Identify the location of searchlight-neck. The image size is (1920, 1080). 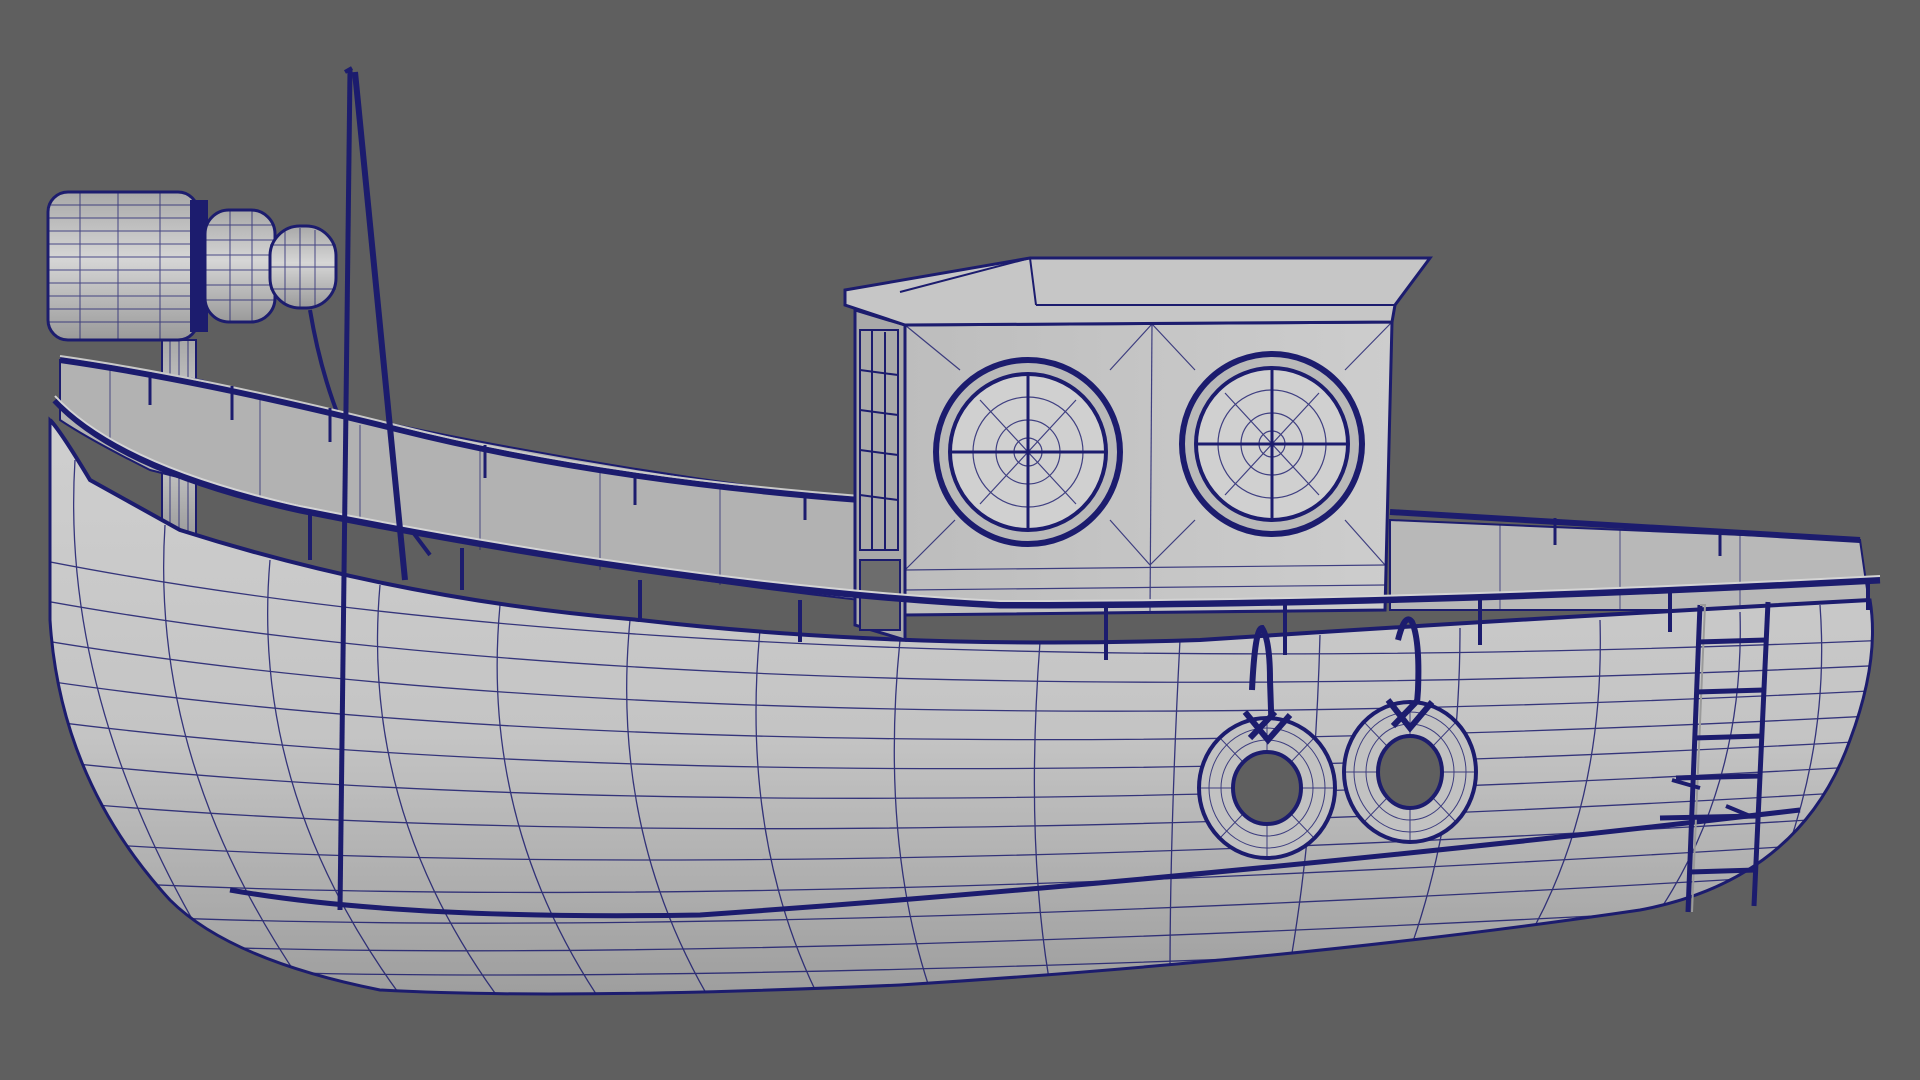
(240, 266).